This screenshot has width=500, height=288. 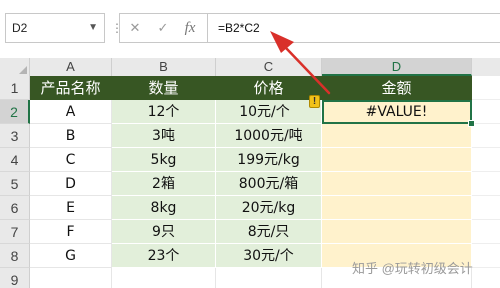 What do you see at coordinates (269, 256) in the screenshot?
I see `cell-c8: 30元/个` at bounding box center [269, 256].